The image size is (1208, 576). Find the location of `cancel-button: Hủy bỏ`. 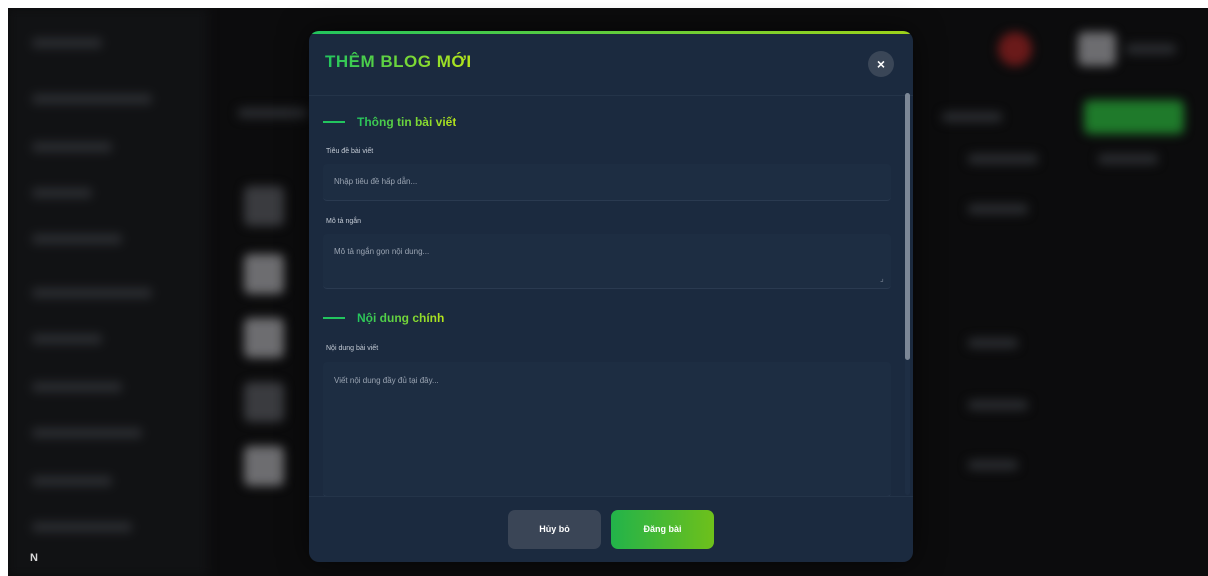

cancel-button: Hủy bỏ is located at coordinates (554, 529).